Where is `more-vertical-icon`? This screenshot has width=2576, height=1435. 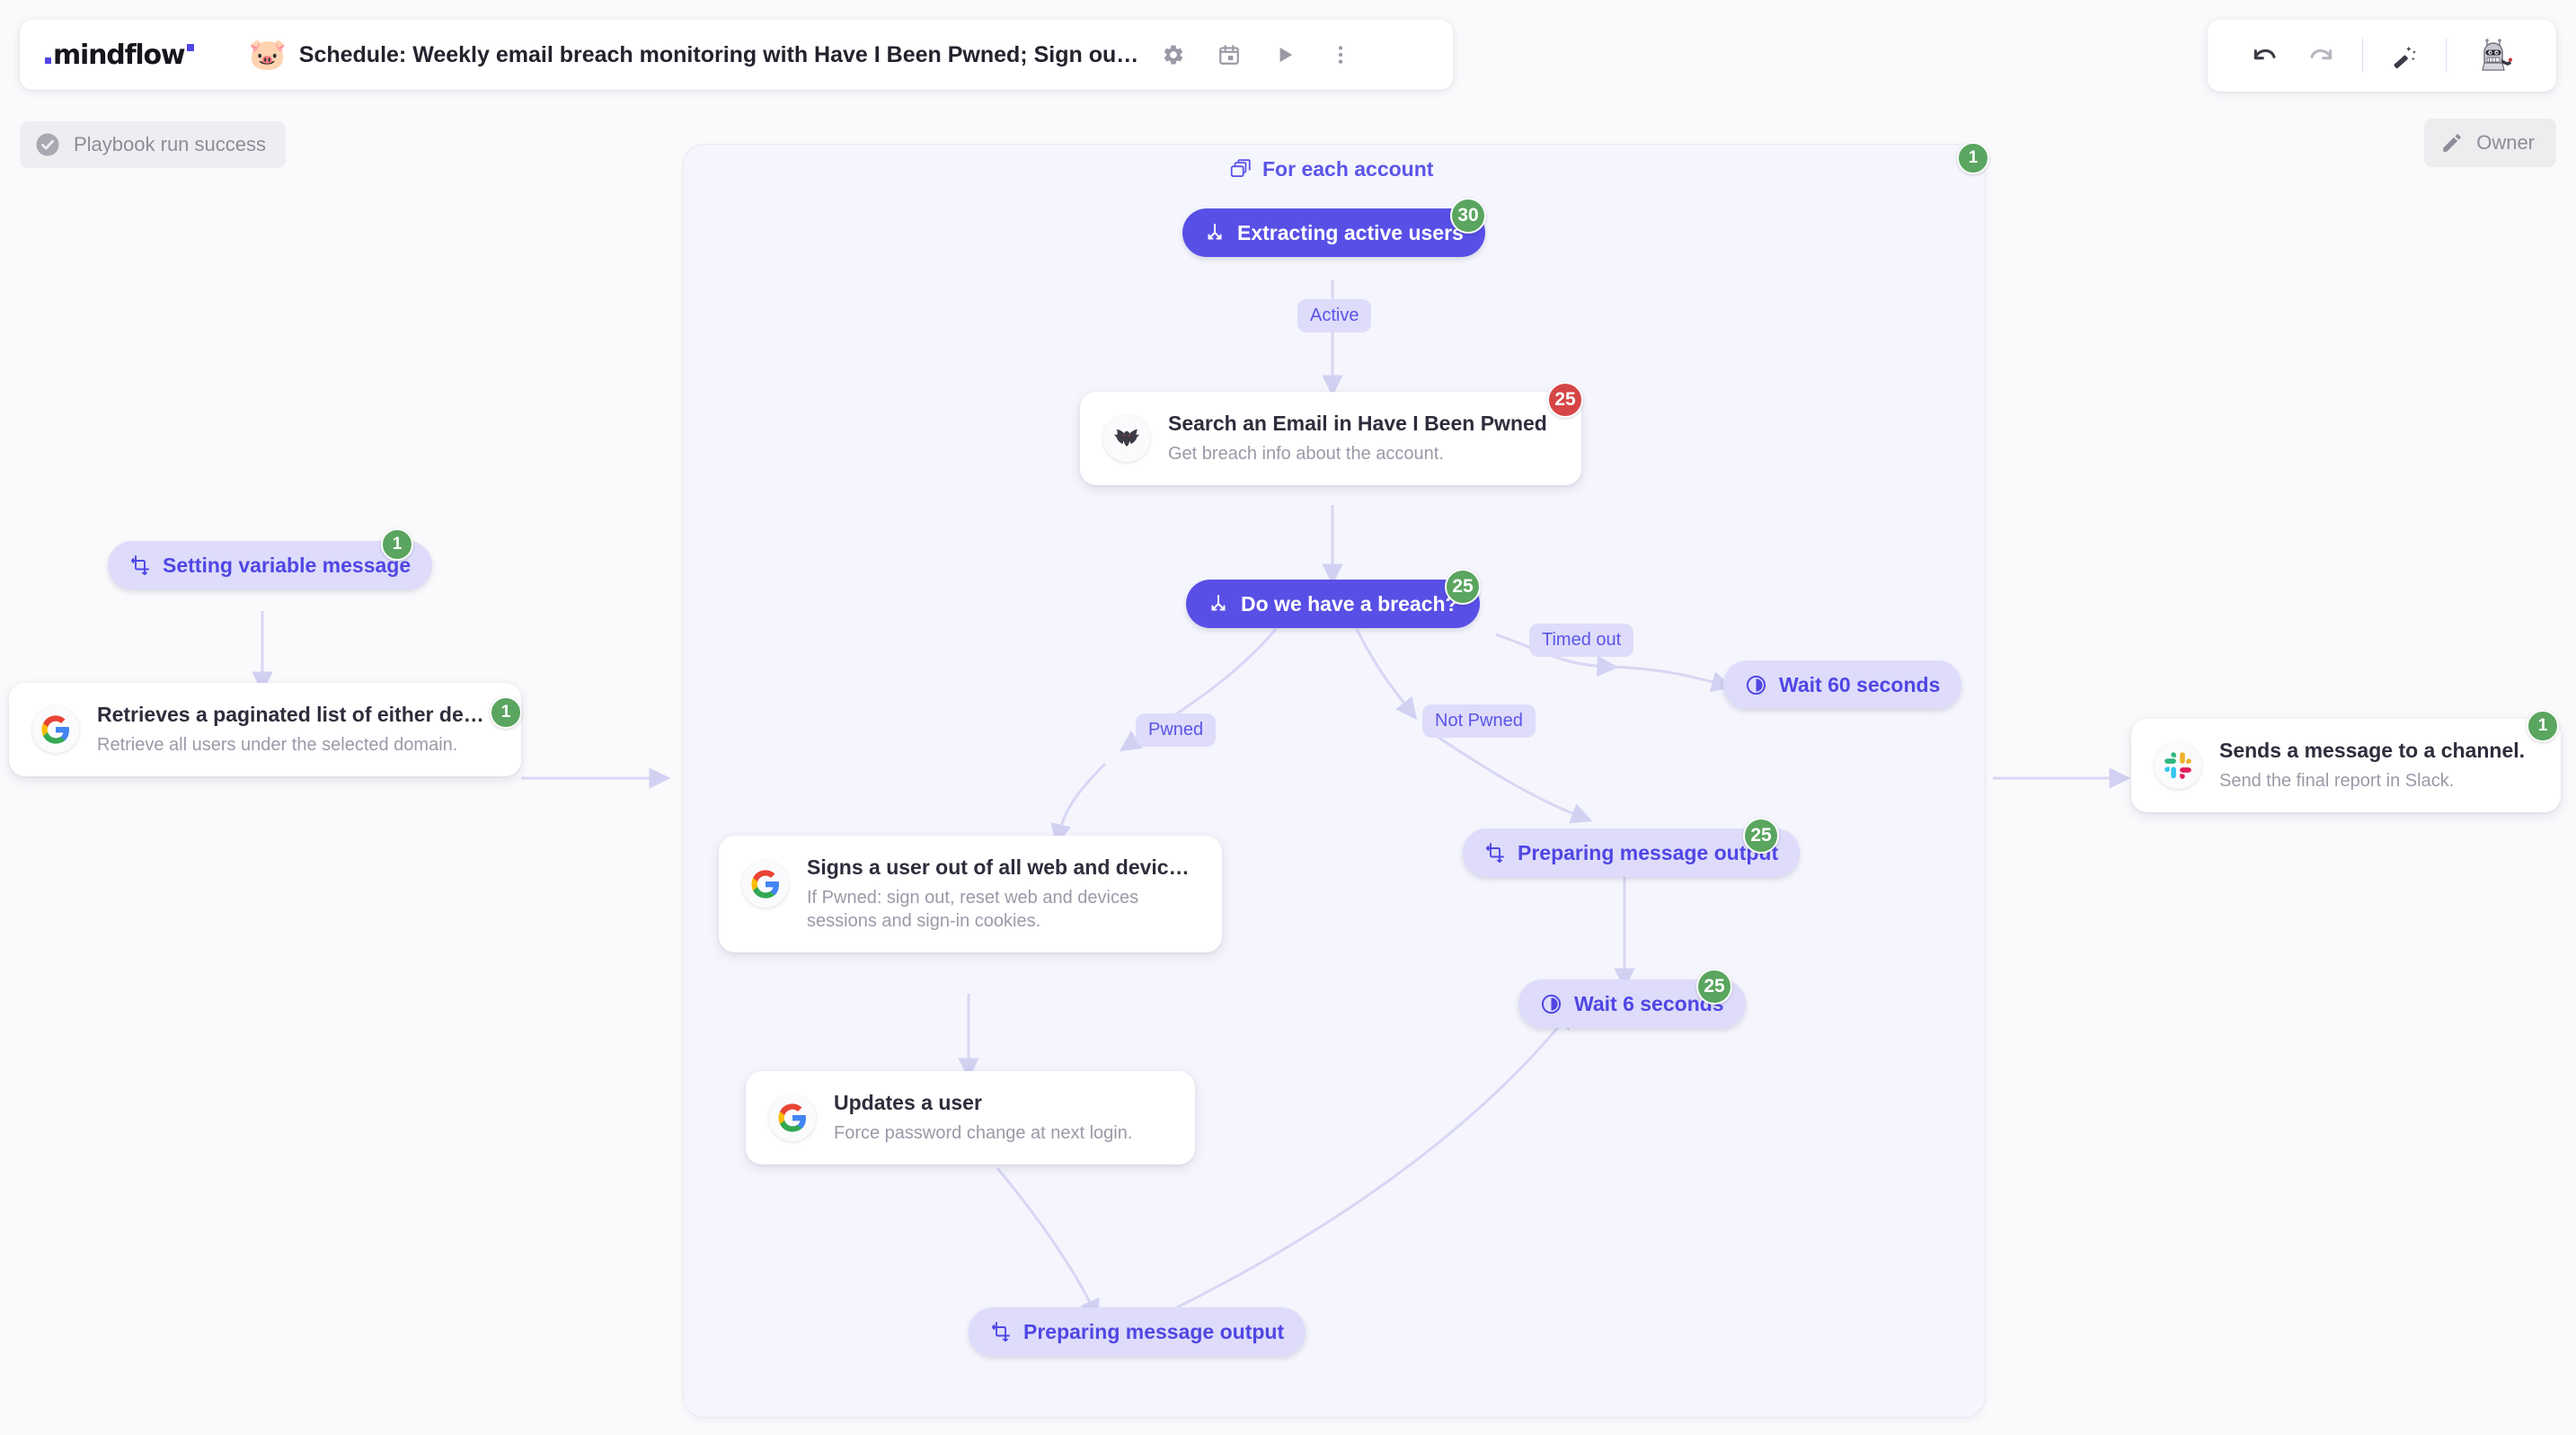 more-vertical-icon is located at coordinates (1340, 54).